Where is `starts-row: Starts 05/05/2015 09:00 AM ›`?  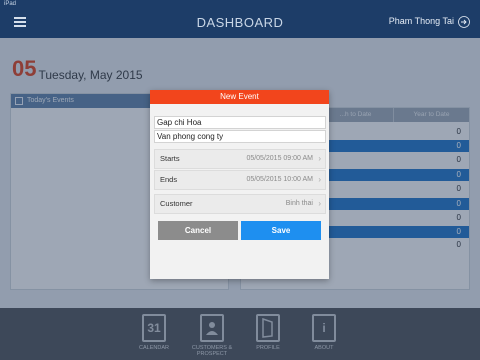 starts-row: Starts 05/05/2015 09:00 AM › is located at coordinates (240, 159).